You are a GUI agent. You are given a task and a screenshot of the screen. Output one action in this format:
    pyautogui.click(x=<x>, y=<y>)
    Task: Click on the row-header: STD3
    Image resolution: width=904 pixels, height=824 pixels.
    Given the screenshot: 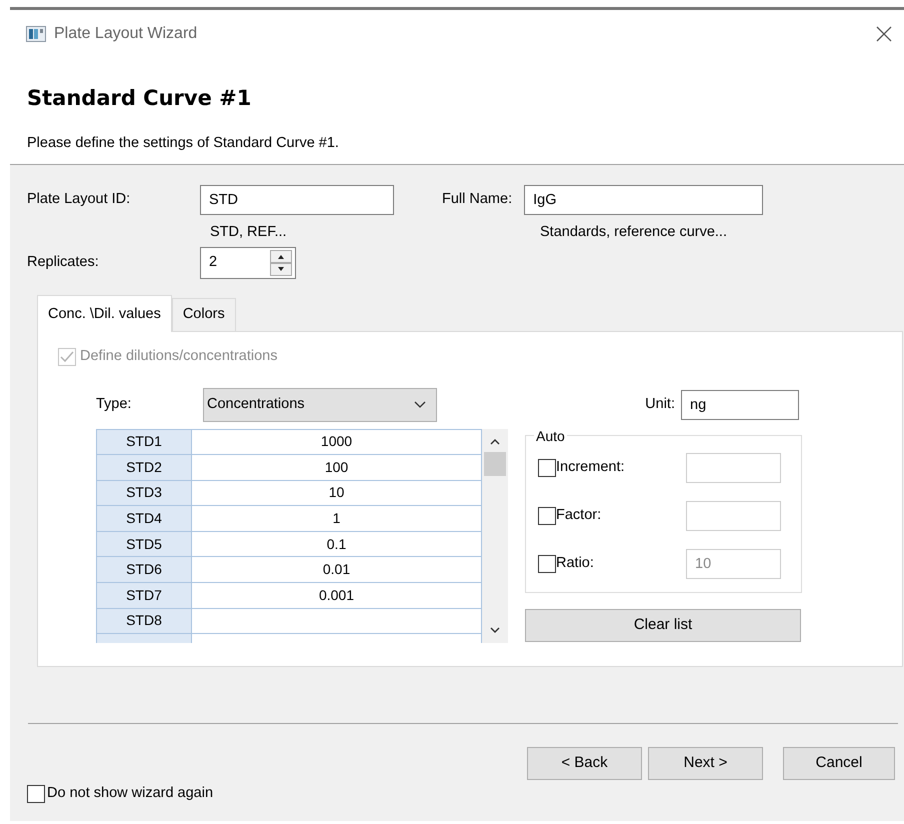 What is the action you would take?
    pyautogui.click(x=144, y=493)
    